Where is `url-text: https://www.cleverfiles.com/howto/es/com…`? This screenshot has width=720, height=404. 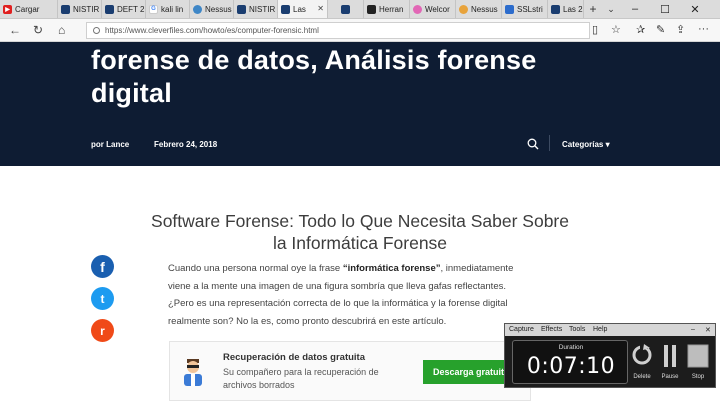
url-text: https://www.cleverfiles.com/howto/es/com… is located at coordinates (212, 30).